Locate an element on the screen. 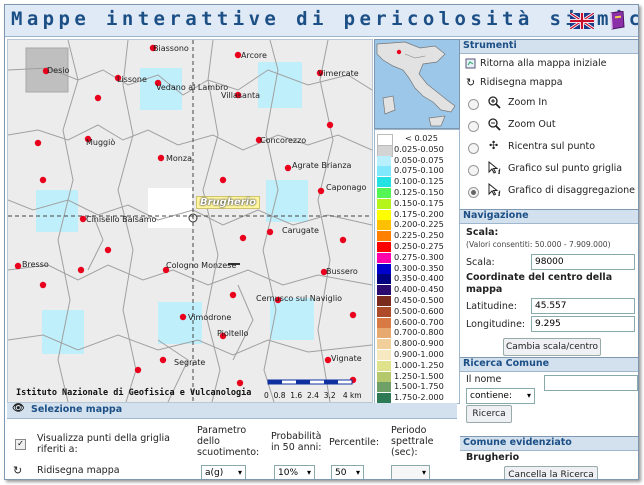  legend-entry: 0.075-0.100 is located at coordinates (417, 171).